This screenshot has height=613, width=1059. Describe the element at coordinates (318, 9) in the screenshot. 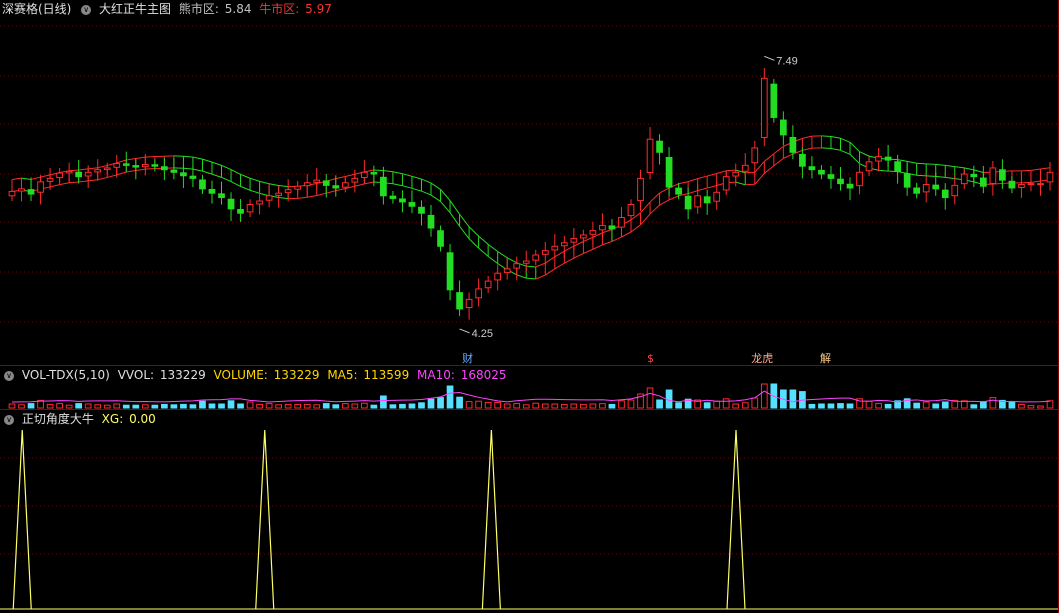

I see `bull-value: 5.97` at that location.